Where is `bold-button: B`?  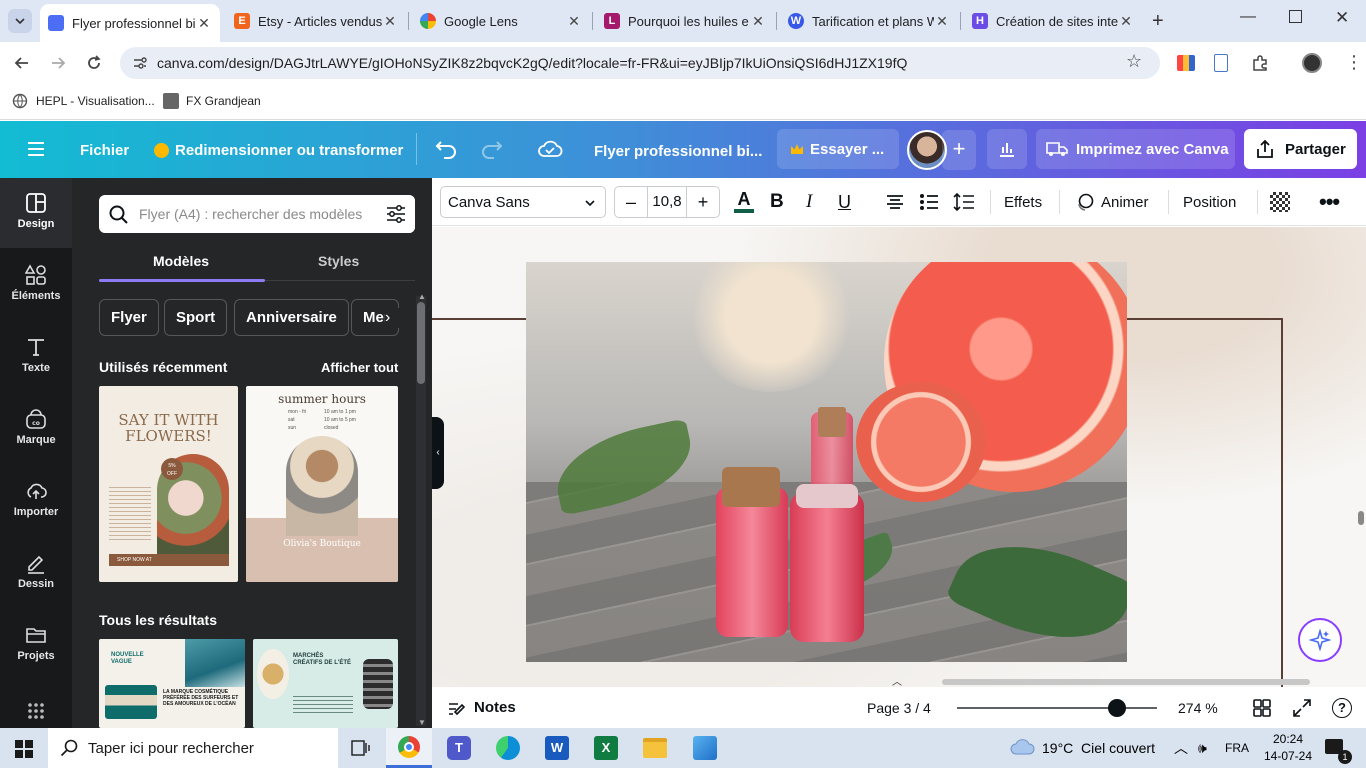
bold-button: B is located at coordinates (777, 202).